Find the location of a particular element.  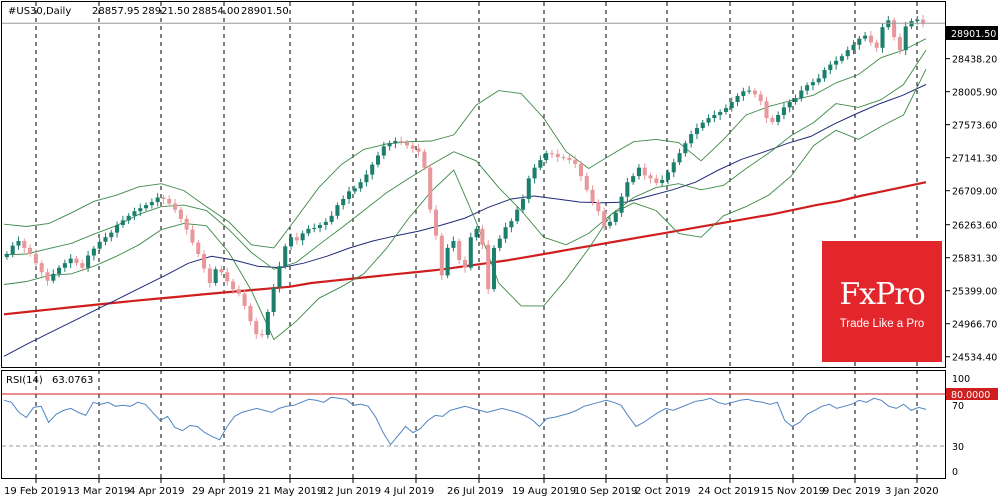

chart-symbol: #US30,Daily is located at coordinates (39, 11).